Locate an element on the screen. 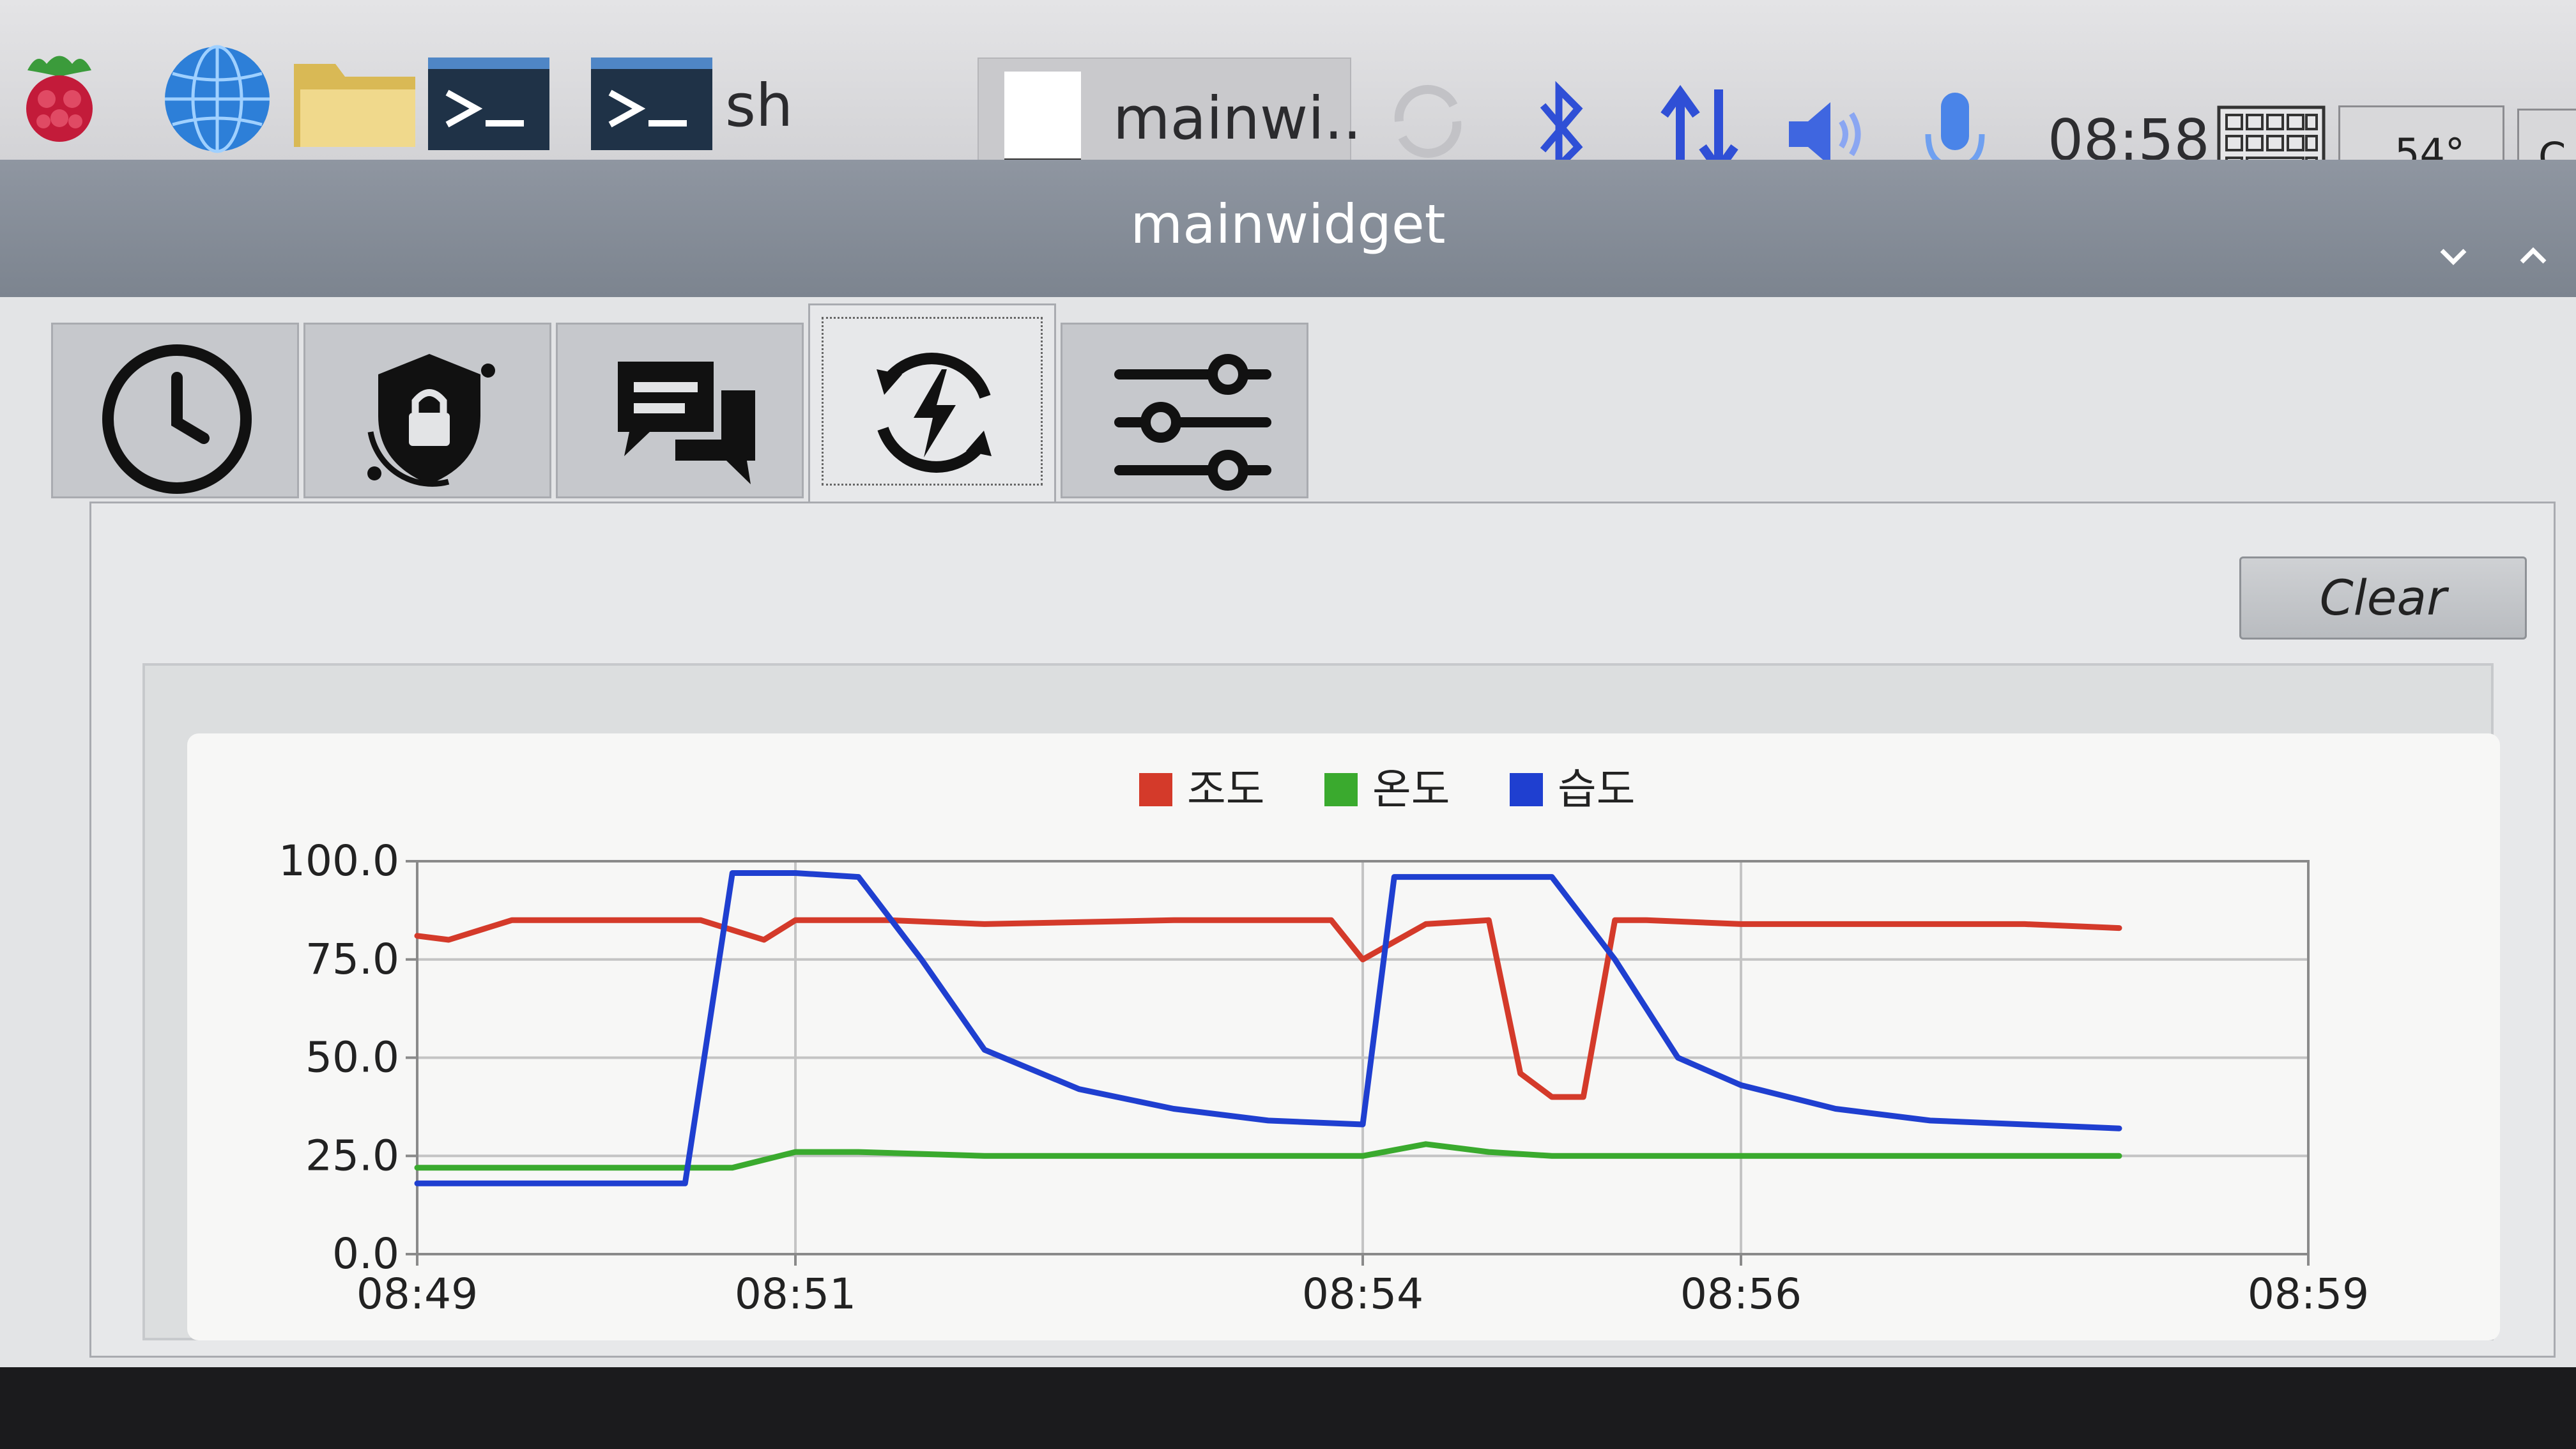  y-tick-label: 25.0 is located at coordinates (352, 1155).